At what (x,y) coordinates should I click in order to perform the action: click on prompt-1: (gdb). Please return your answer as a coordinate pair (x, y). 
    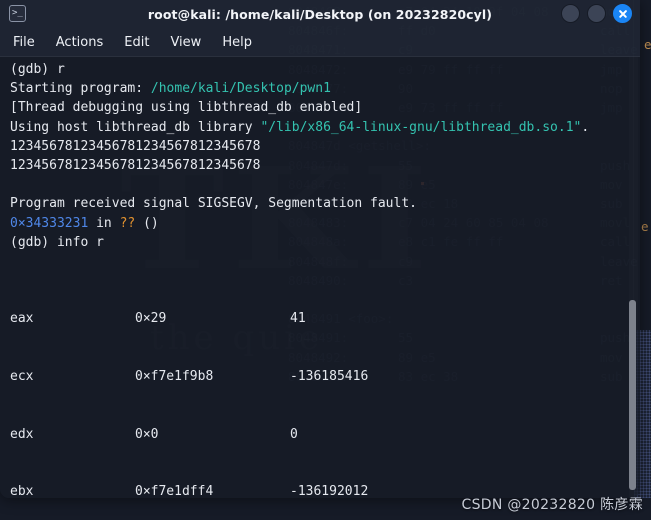
    Looking at the image, I should click on (33, 69).